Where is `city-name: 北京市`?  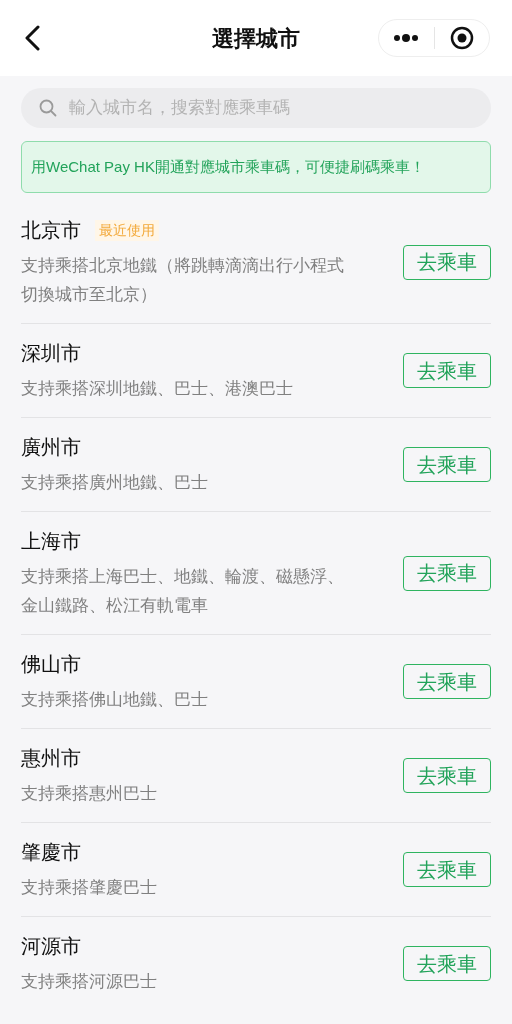 city-name: 北京市 is located at coordinates (51, 230).